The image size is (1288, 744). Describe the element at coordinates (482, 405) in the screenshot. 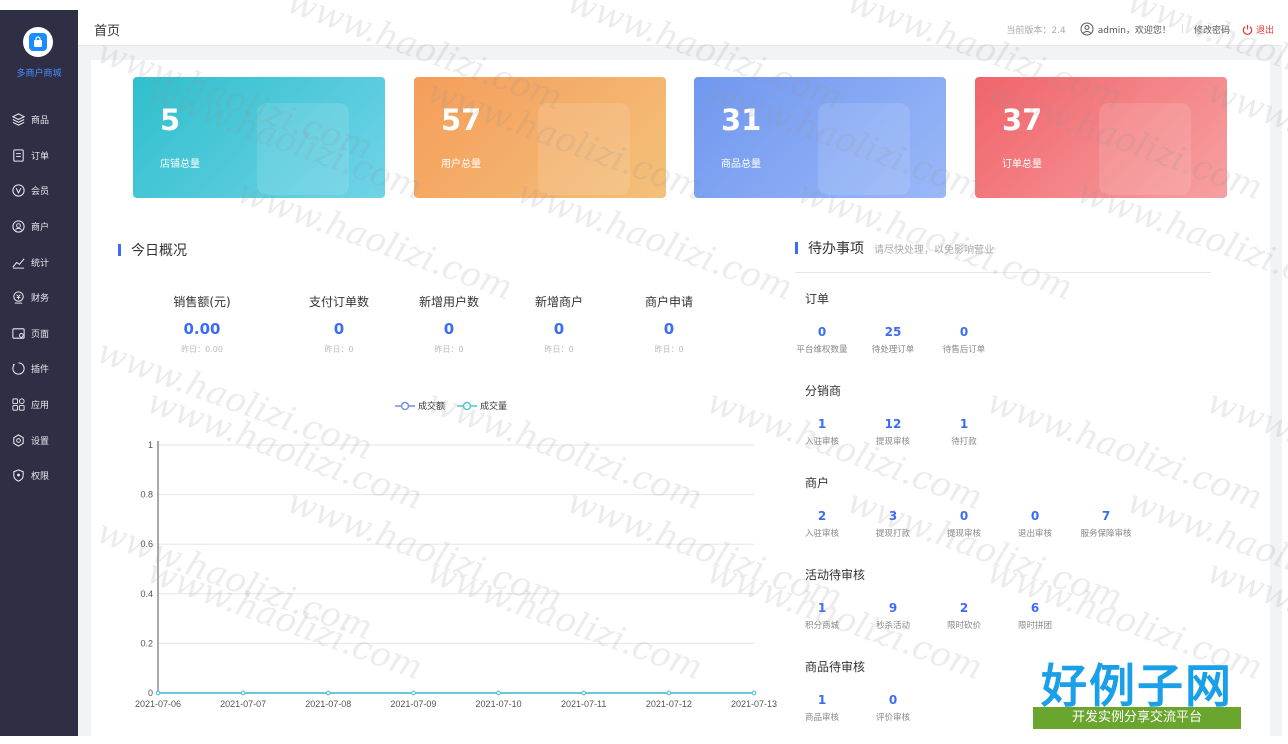

I see `legend-item: 成交量` at that location.